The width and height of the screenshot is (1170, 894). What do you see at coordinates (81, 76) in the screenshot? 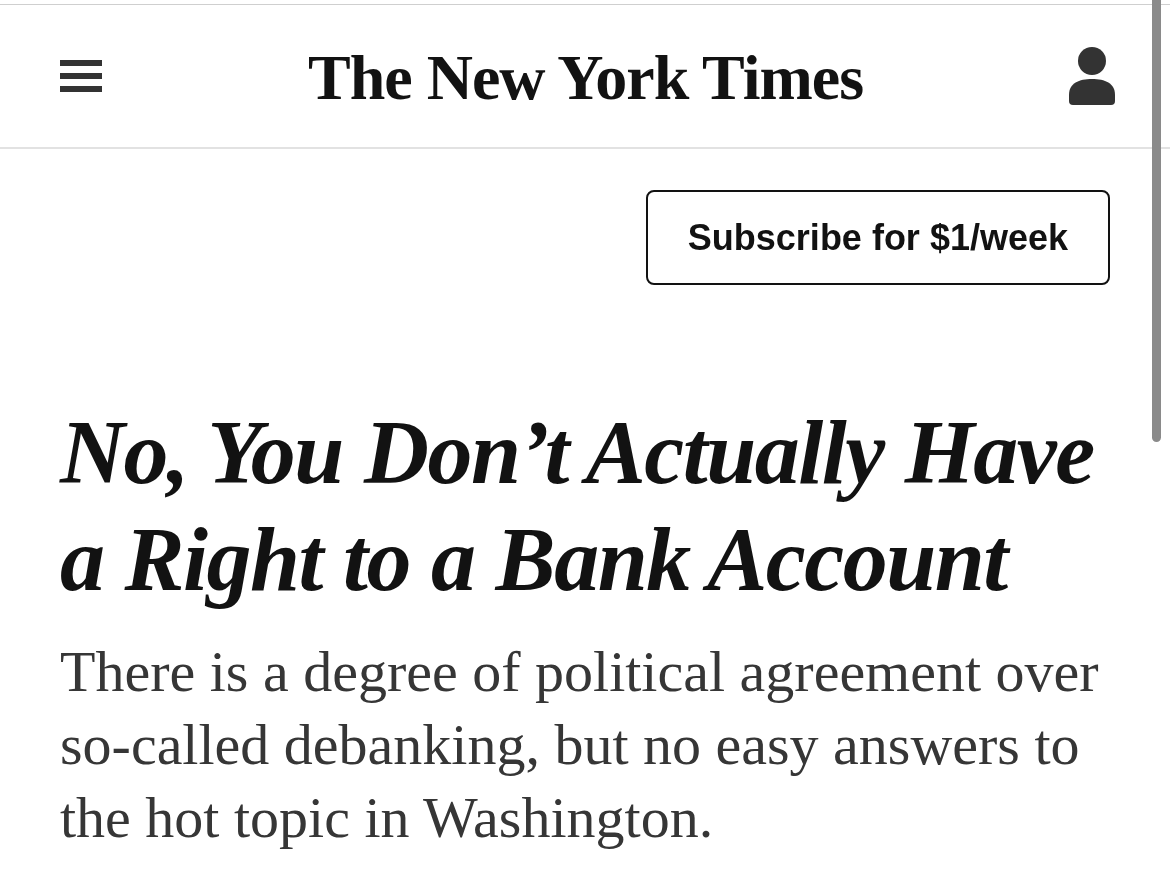
I see `menu-icon` at bounding box center [81, 76].